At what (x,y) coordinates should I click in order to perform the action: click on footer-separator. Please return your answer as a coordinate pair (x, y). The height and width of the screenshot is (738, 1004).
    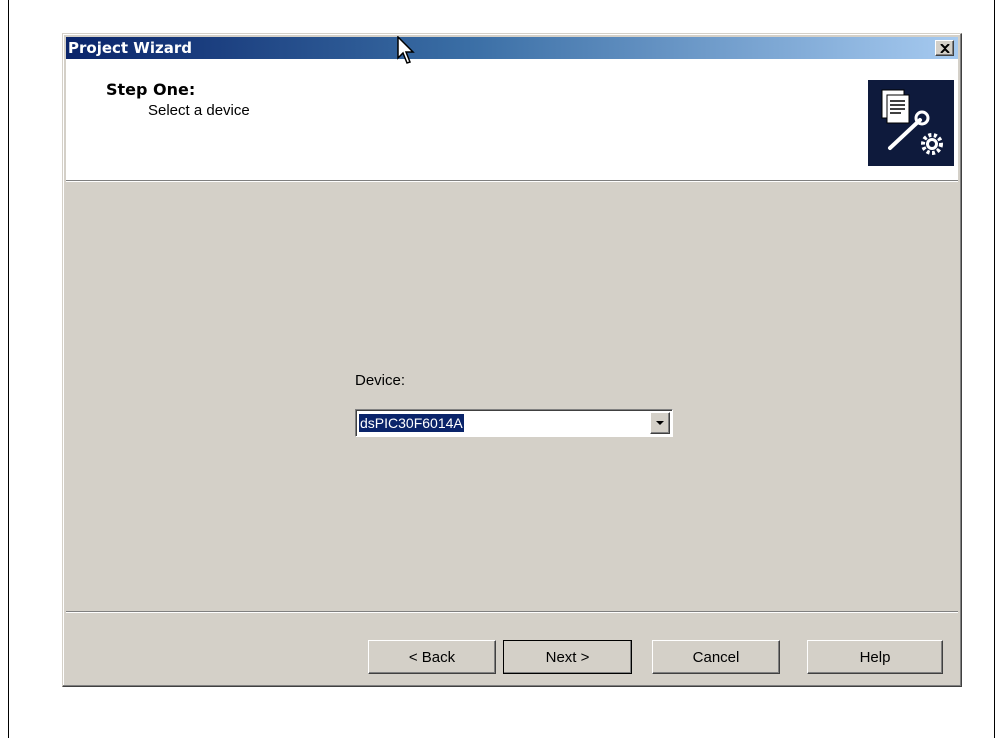
    Looking at the image, I should click on (512, 612).